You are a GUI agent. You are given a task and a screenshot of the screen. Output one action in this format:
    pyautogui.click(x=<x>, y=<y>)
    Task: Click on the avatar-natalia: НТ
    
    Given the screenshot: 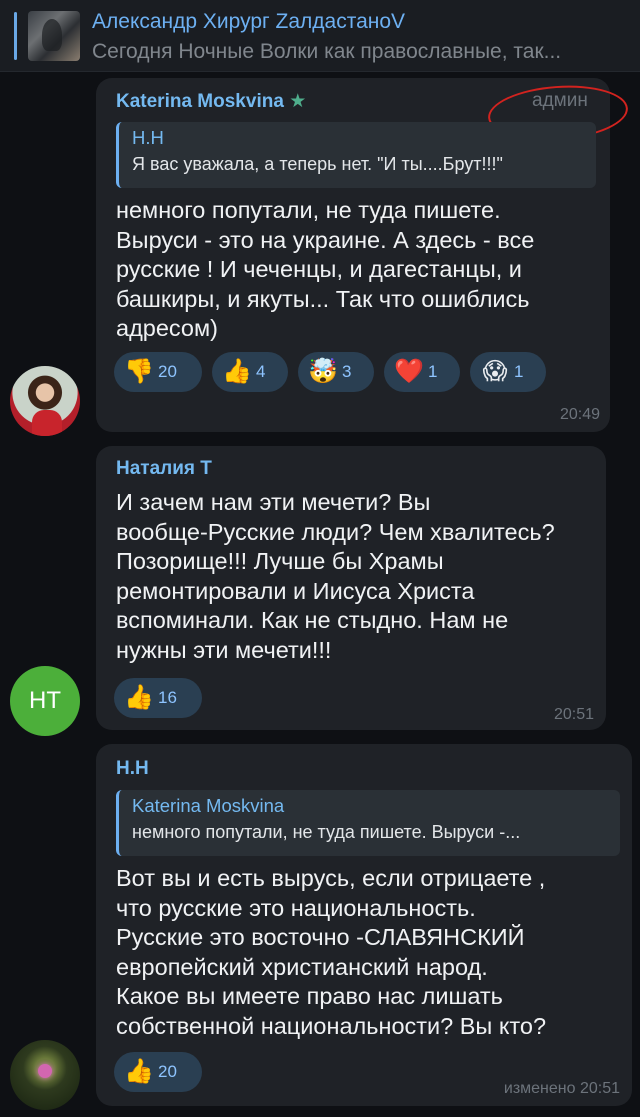 What is the action you would take?
    pyautogui.click(x=45, y=701)
    